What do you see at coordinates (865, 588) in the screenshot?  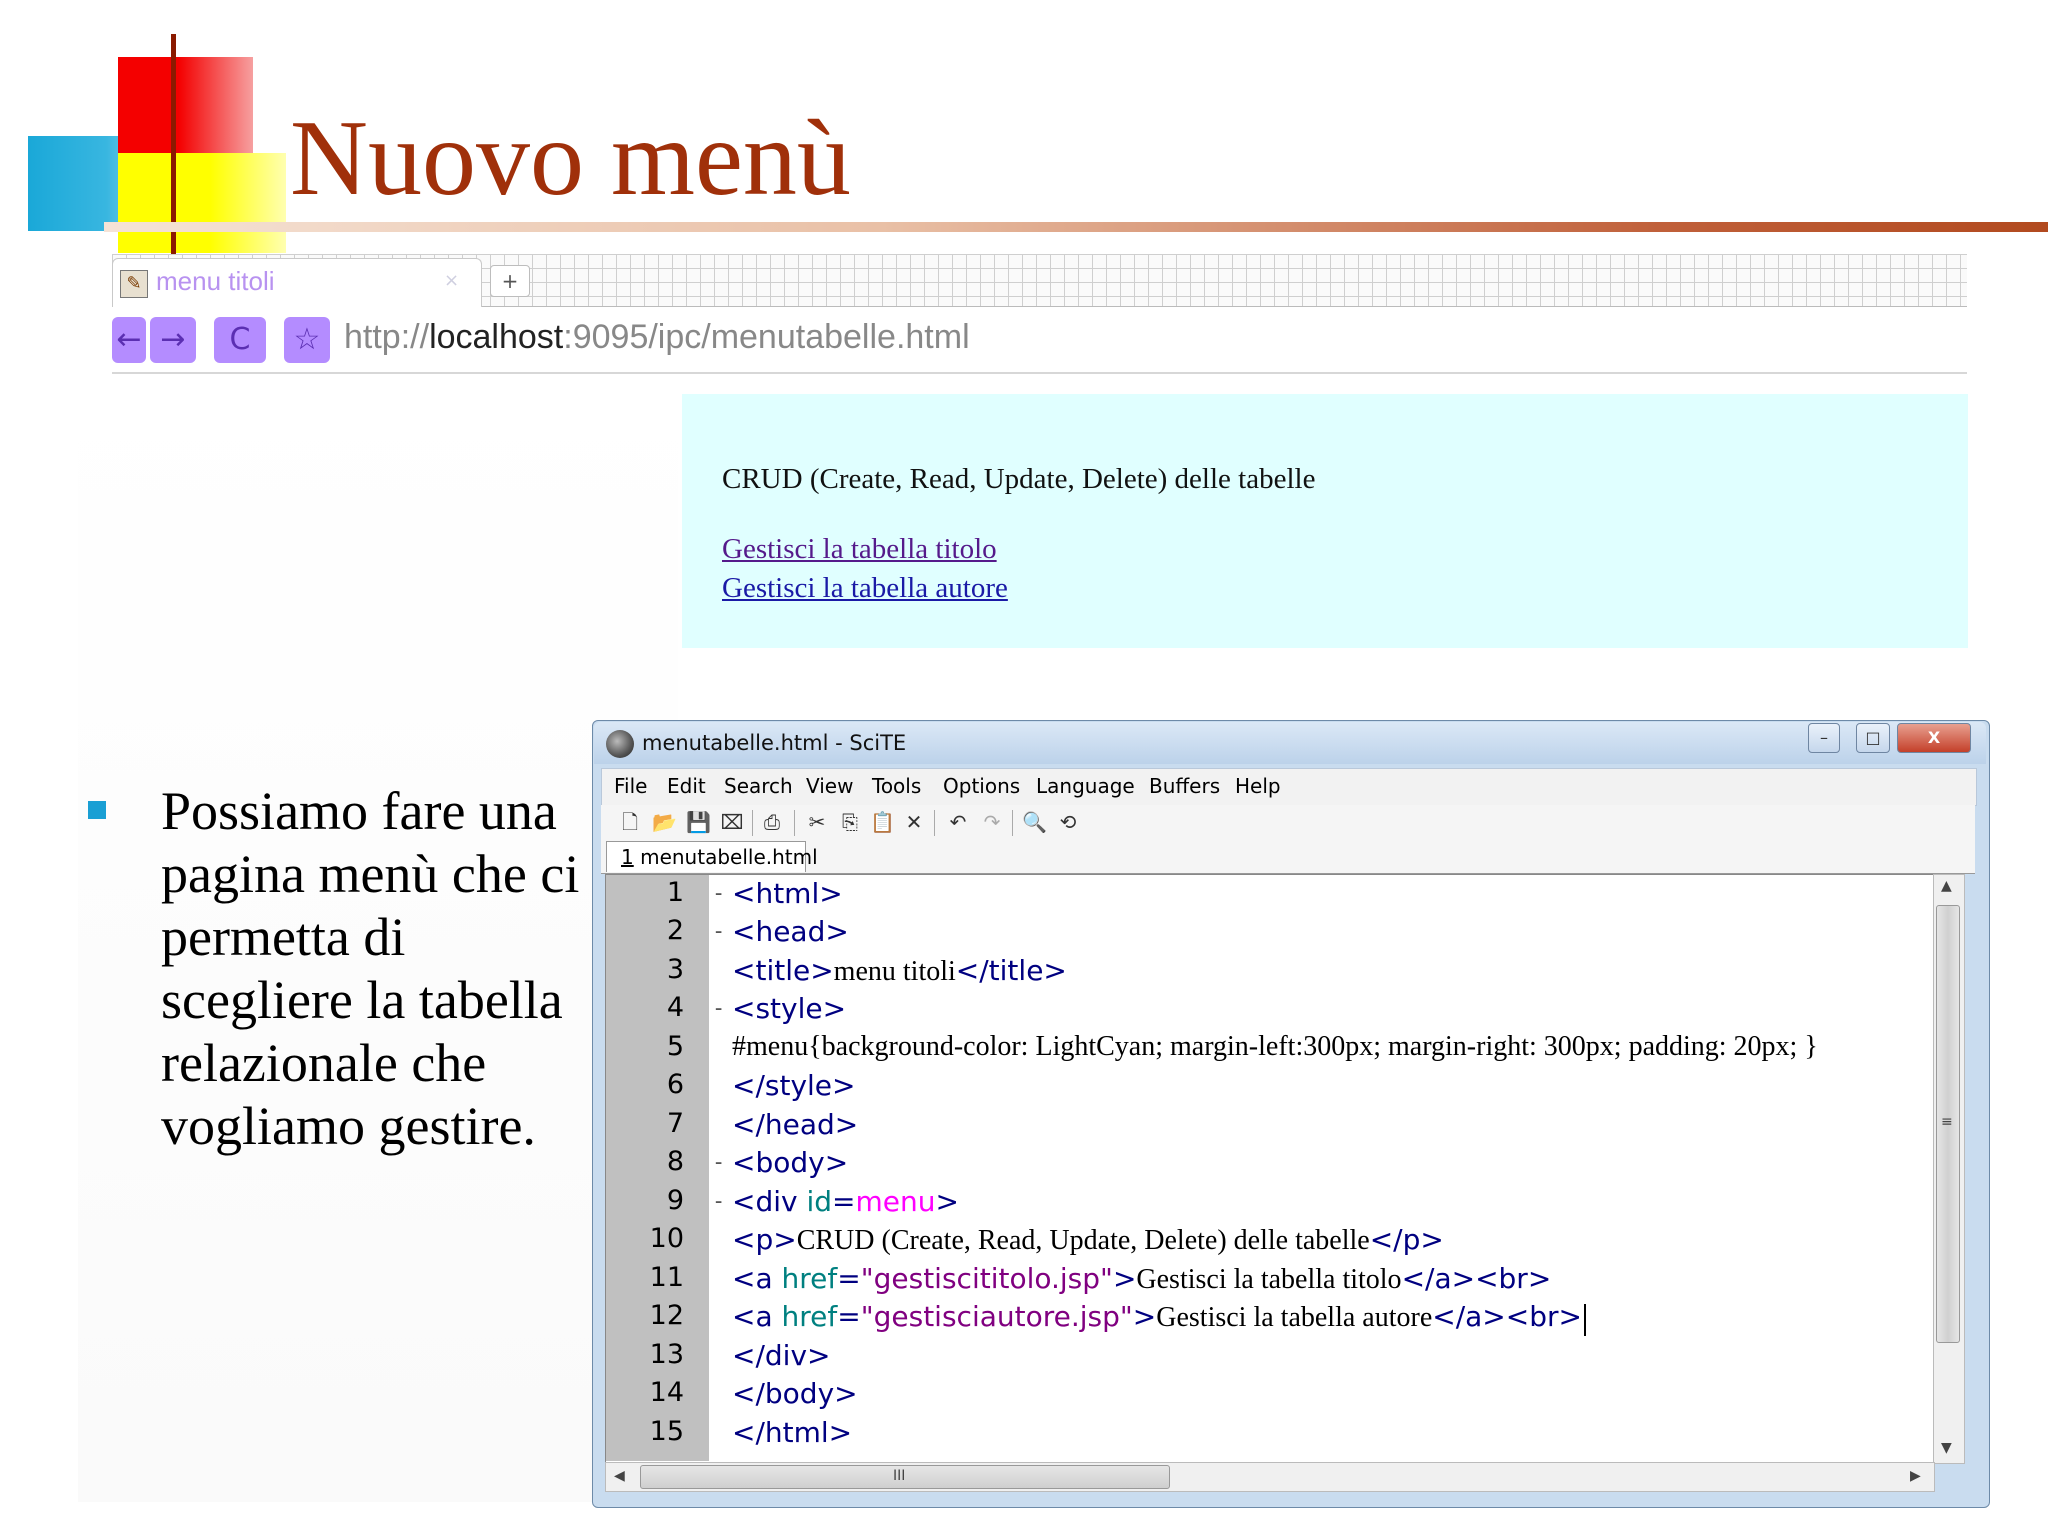 I see `link-gestisci-autore: Gestisci la tabella autore` at bounding box center [865, 588].